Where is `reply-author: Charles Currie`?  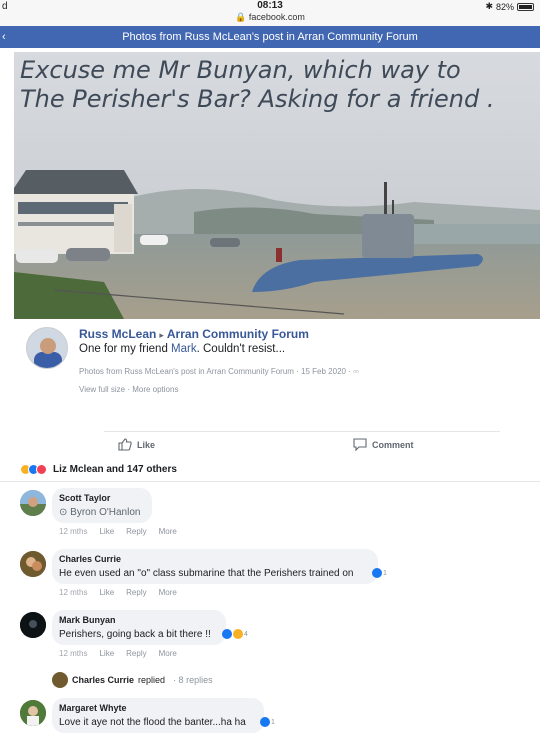 reply-author: Charles Currie is located at coordinates (103, 680).